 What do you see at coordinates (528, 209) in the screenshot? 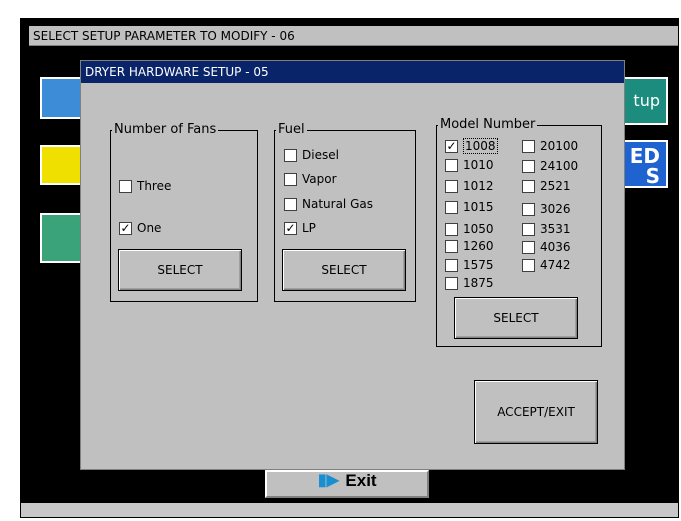
I see `model-3026-checkbox` at bounding box center [528, 209].